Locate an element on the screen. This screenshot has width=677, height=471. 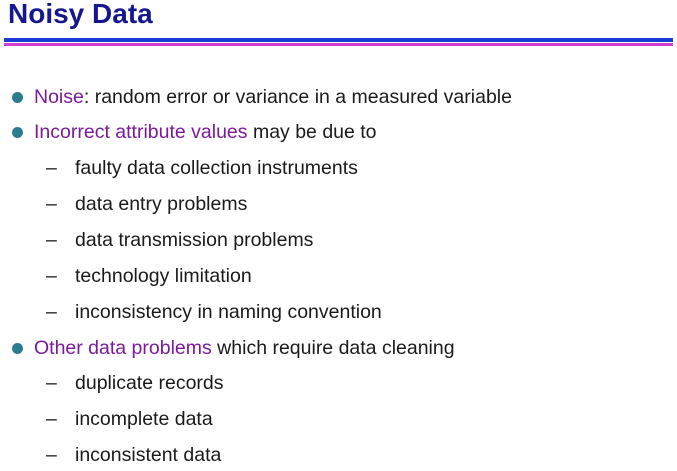
sub-item: duplicate records is located at coordinates (149, 383).